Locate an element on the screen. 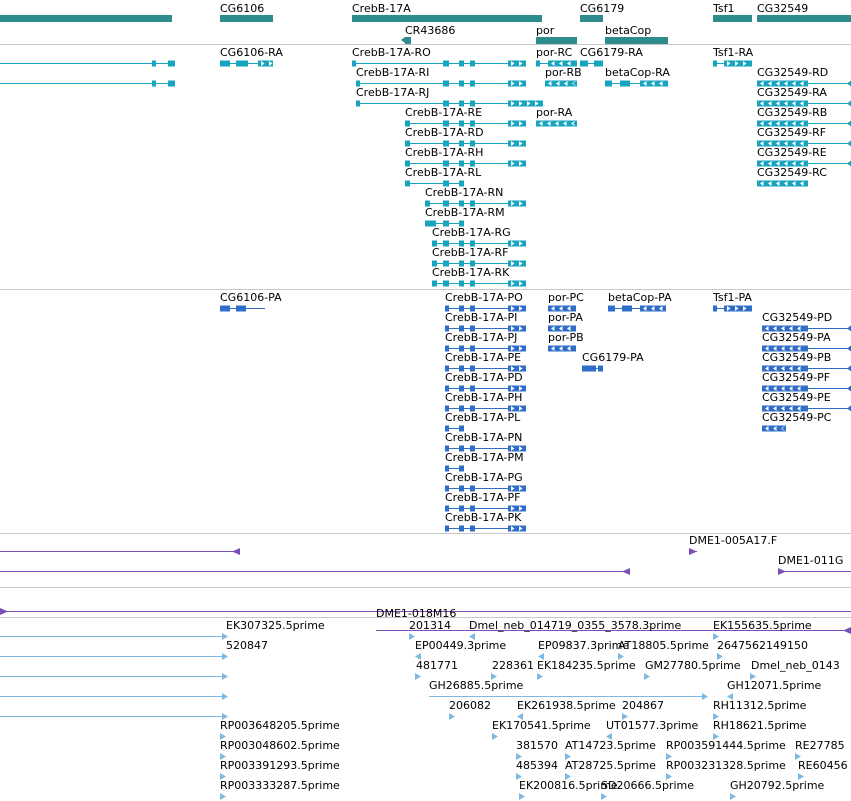  feature-label: por-PC is located at coordinates (566, 297).